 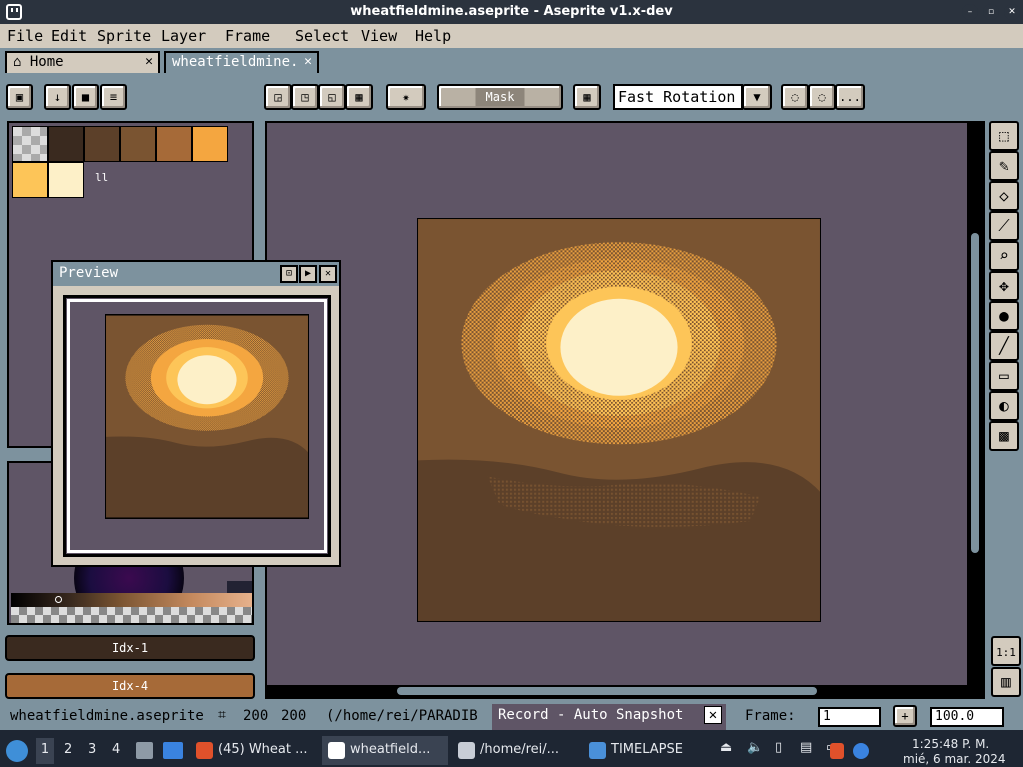 What do you see at coordinates (239, 587) in the screenshot?
I see `color-wheel-corner` at bounding box center [239, 587].